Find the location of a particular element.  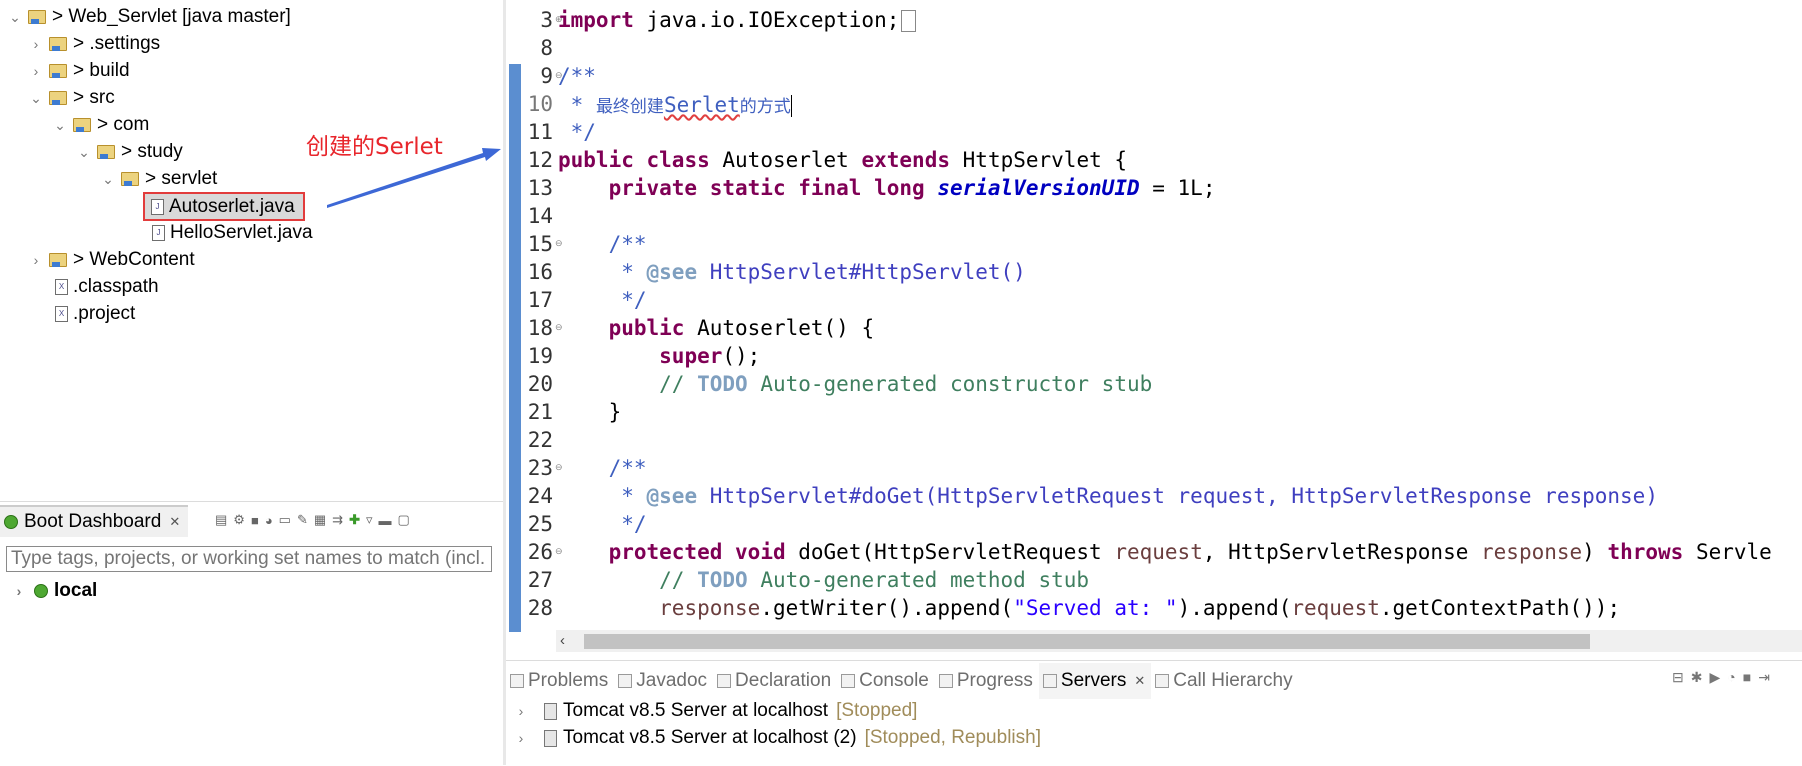

folded-block-icon is located at coordinates (909, 21).